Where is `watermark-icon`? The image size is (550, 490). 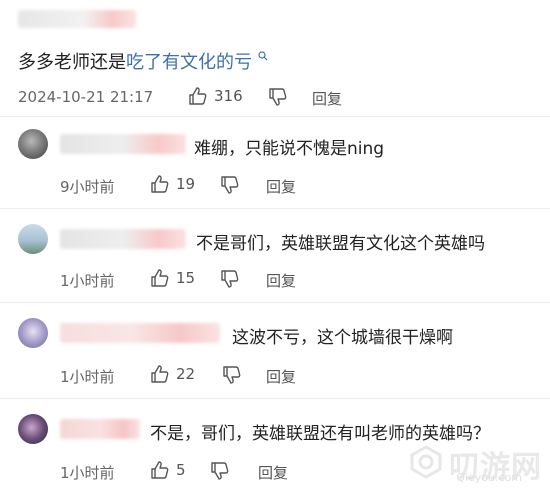
watermark-icon is located at coordinates (426, 464).